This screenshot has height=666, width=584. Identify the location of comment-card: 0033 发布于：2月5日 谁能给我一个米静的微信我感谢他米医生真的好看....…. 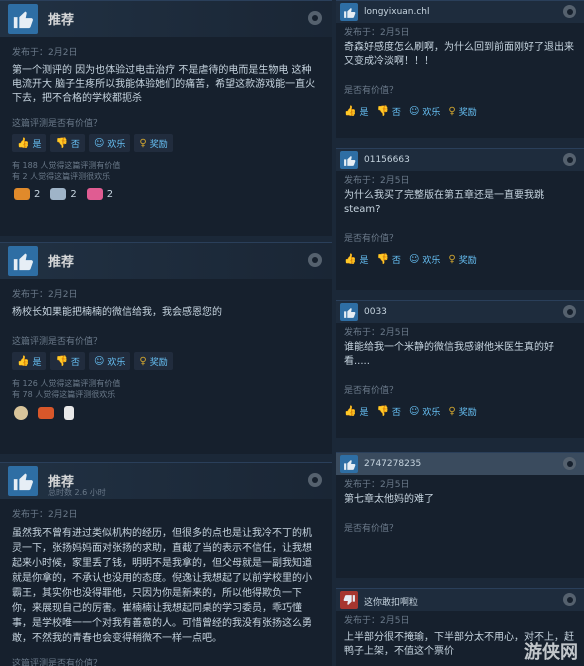
(460, 369).